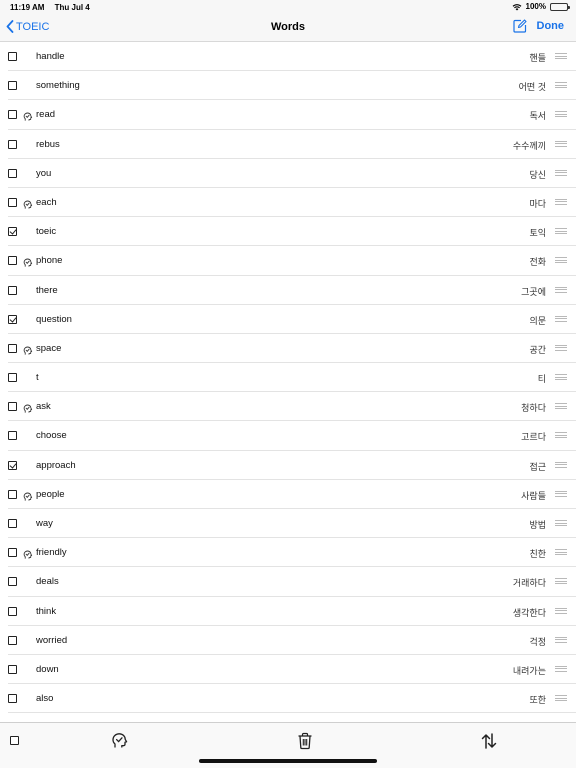 Image resolution: width=576 pixels, height=768 pixels. I want to click on word-row: friendly 친한, so click(292, 553).